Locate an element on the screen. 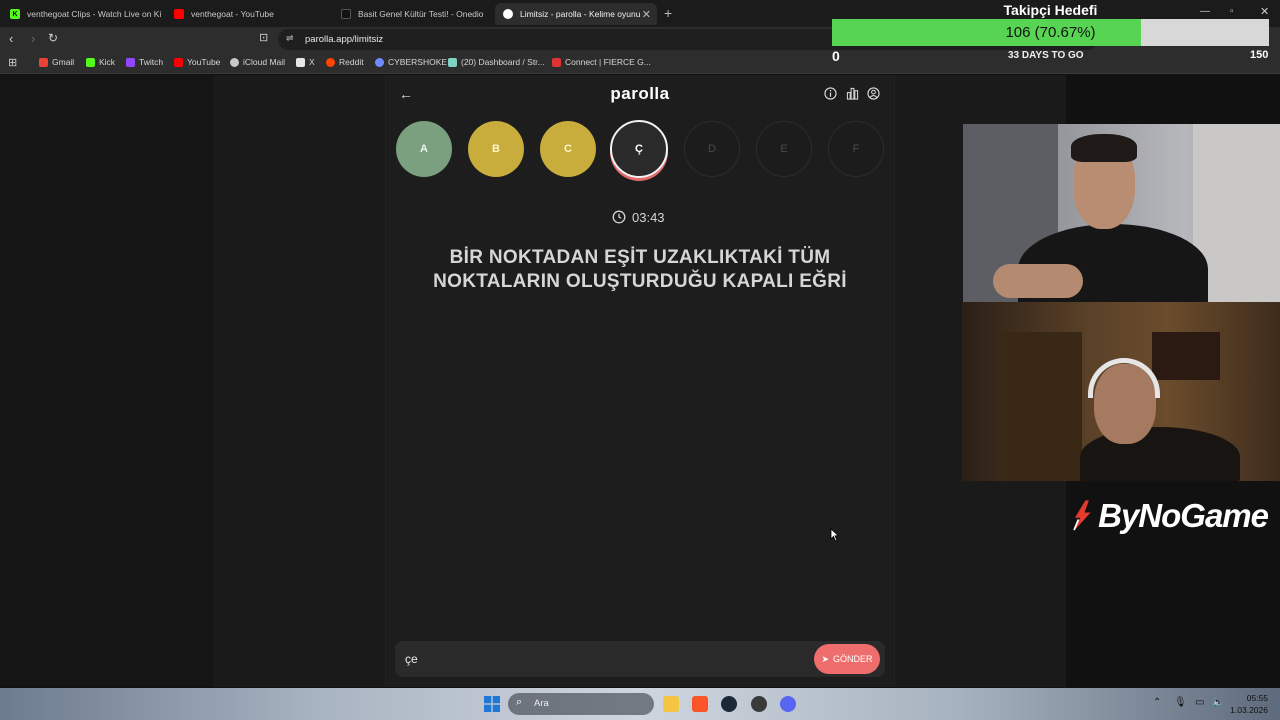  taskbar-search: ⌕ Ara is located at coordinates (581, 704).